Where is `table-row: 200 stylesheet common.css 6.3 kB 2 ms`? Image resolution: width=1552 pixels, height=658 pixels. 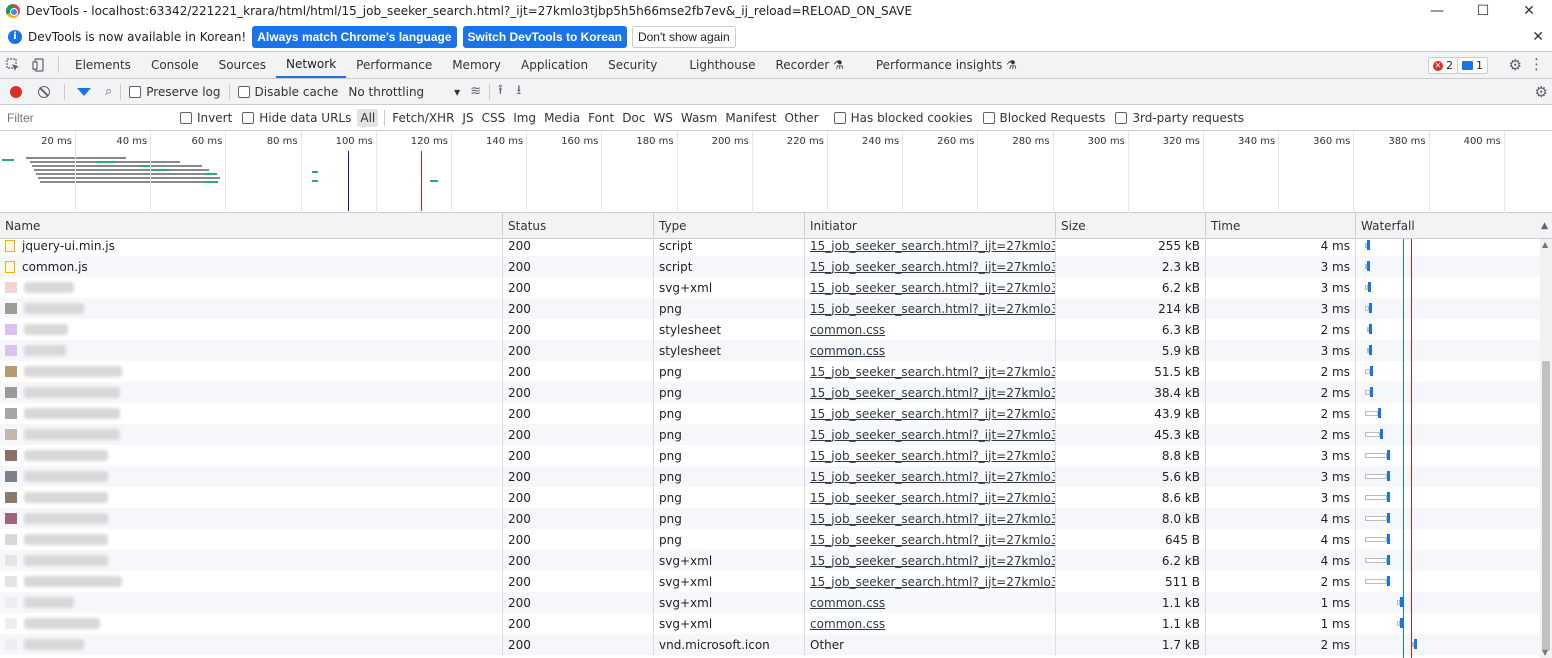 table-row: 200 stylesheet common.css 6.3 kB 2 ms is located at coordinates (770, 329).